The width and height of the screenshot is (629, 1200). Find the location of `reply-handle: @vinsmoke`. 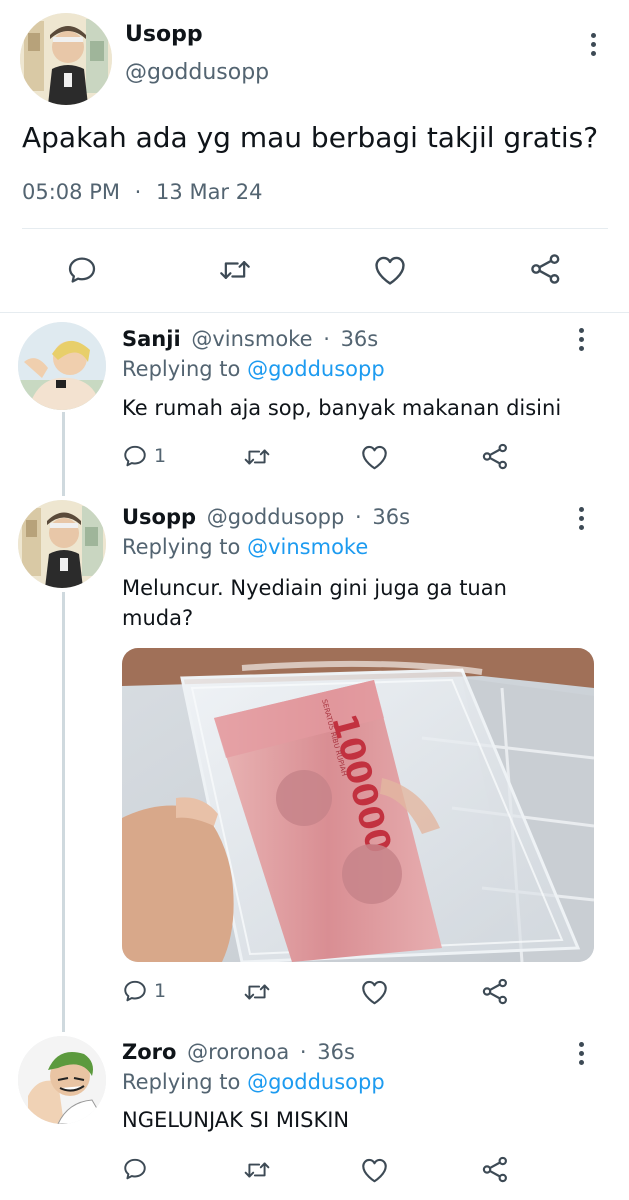

reply-handle: @vinsmoke is located at coordinates (251, 339).